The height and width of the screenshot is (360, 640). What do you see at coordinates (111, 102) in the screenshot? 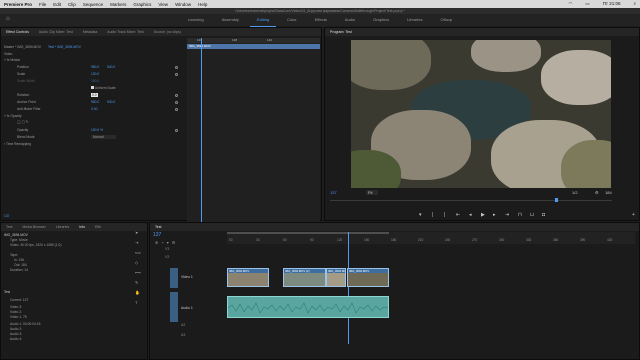
I see `anchor-y: 540.0` at bounding box center [111, 102].